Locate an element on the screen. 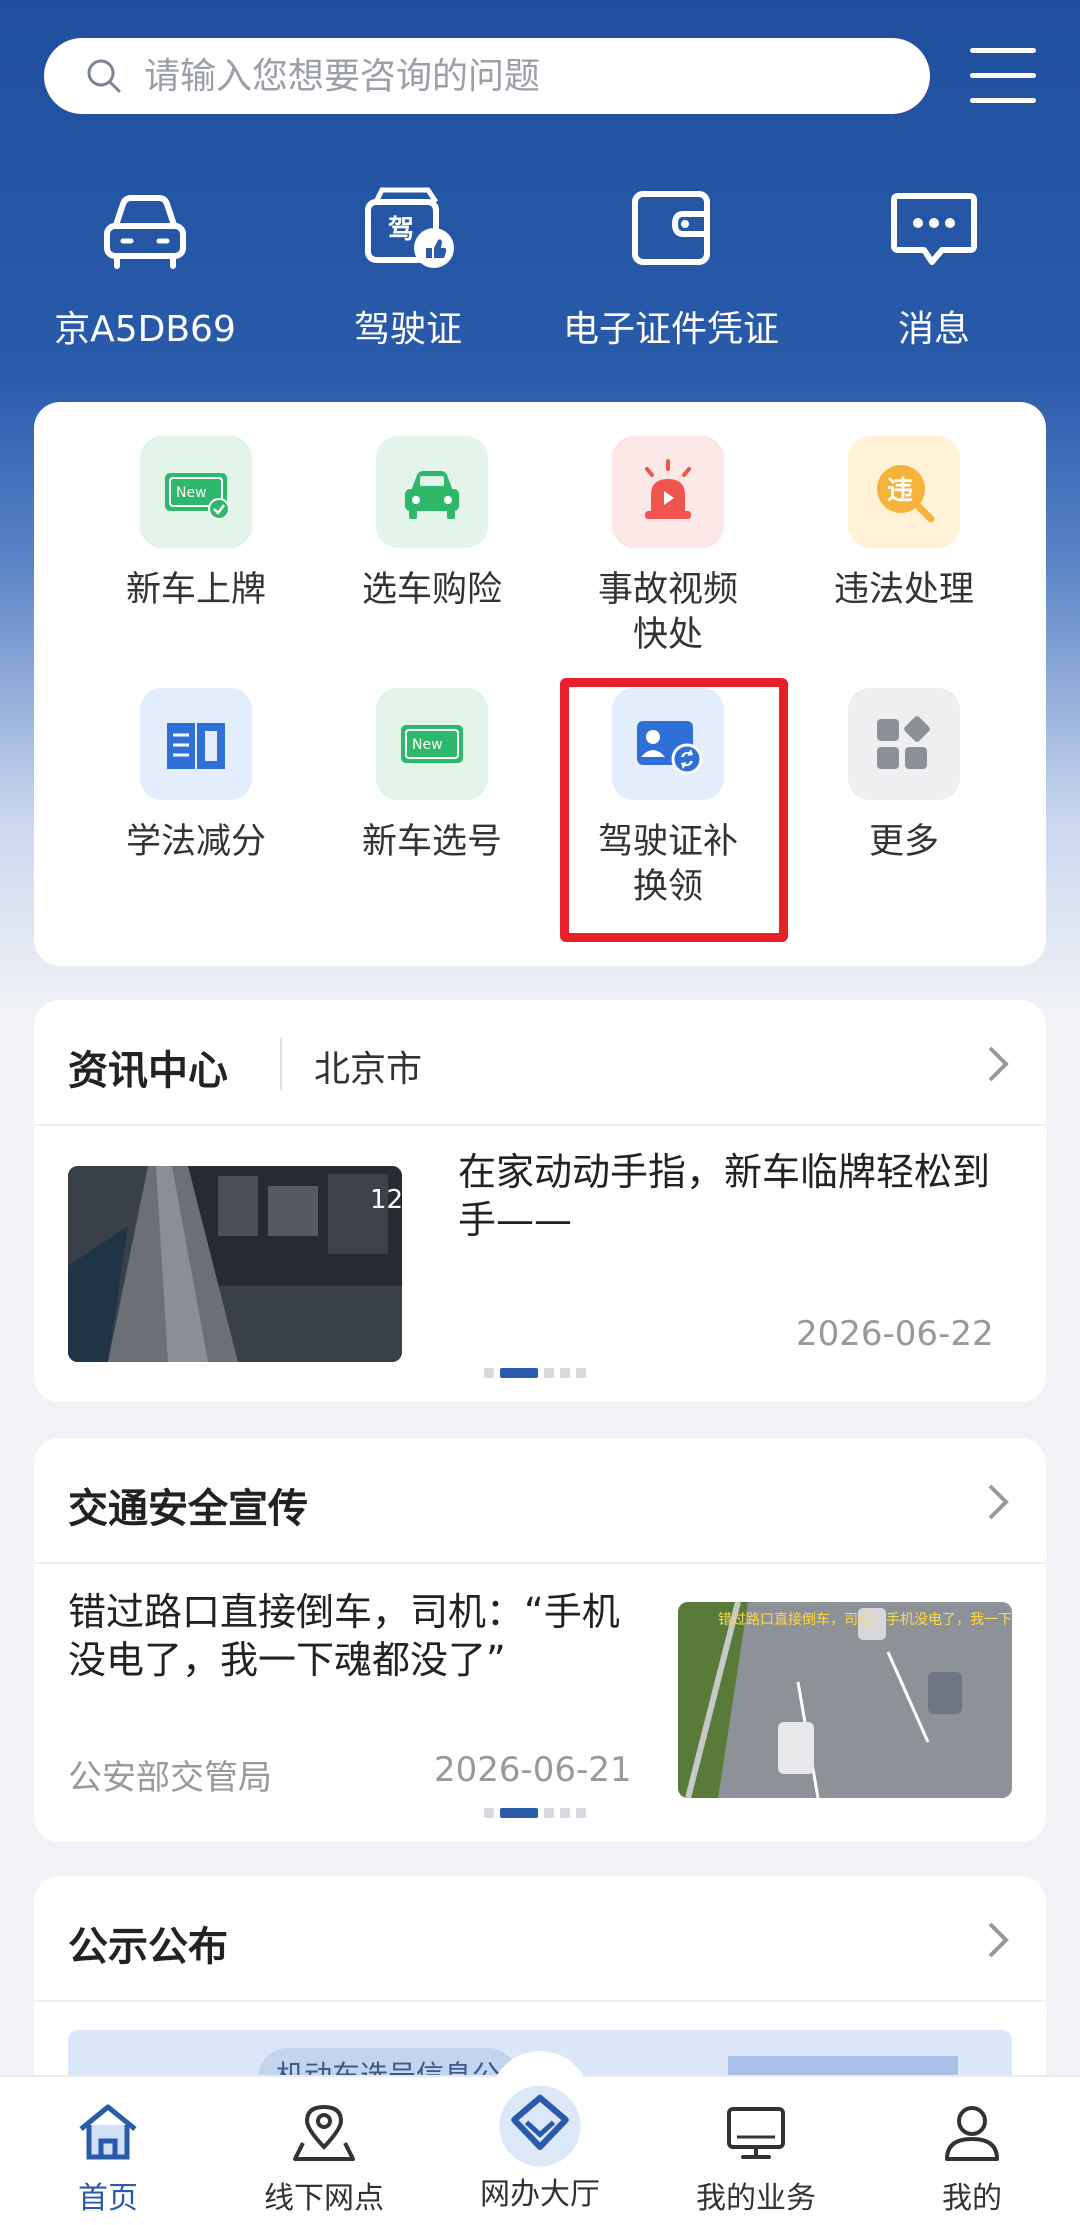 The image size is (1080, 2225). nav-label: 我的 is located at coordinates (972, 2198).